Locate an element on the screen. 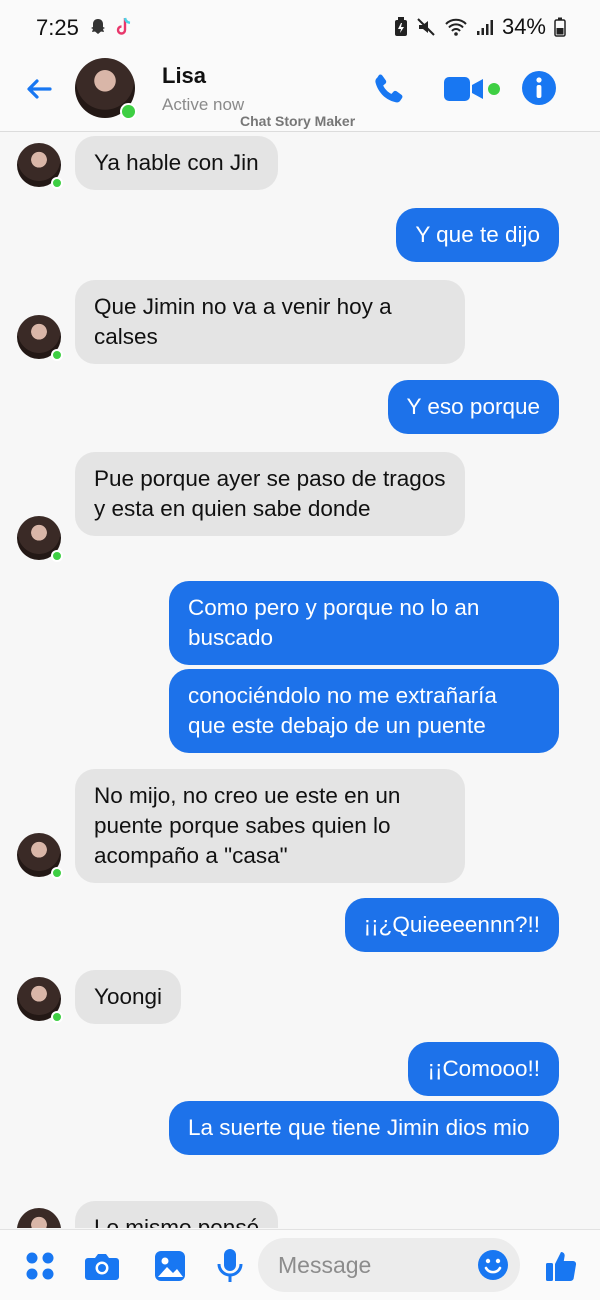 The image size is (600, 1300). emoji-icon is located at coordinates (493, 1265).